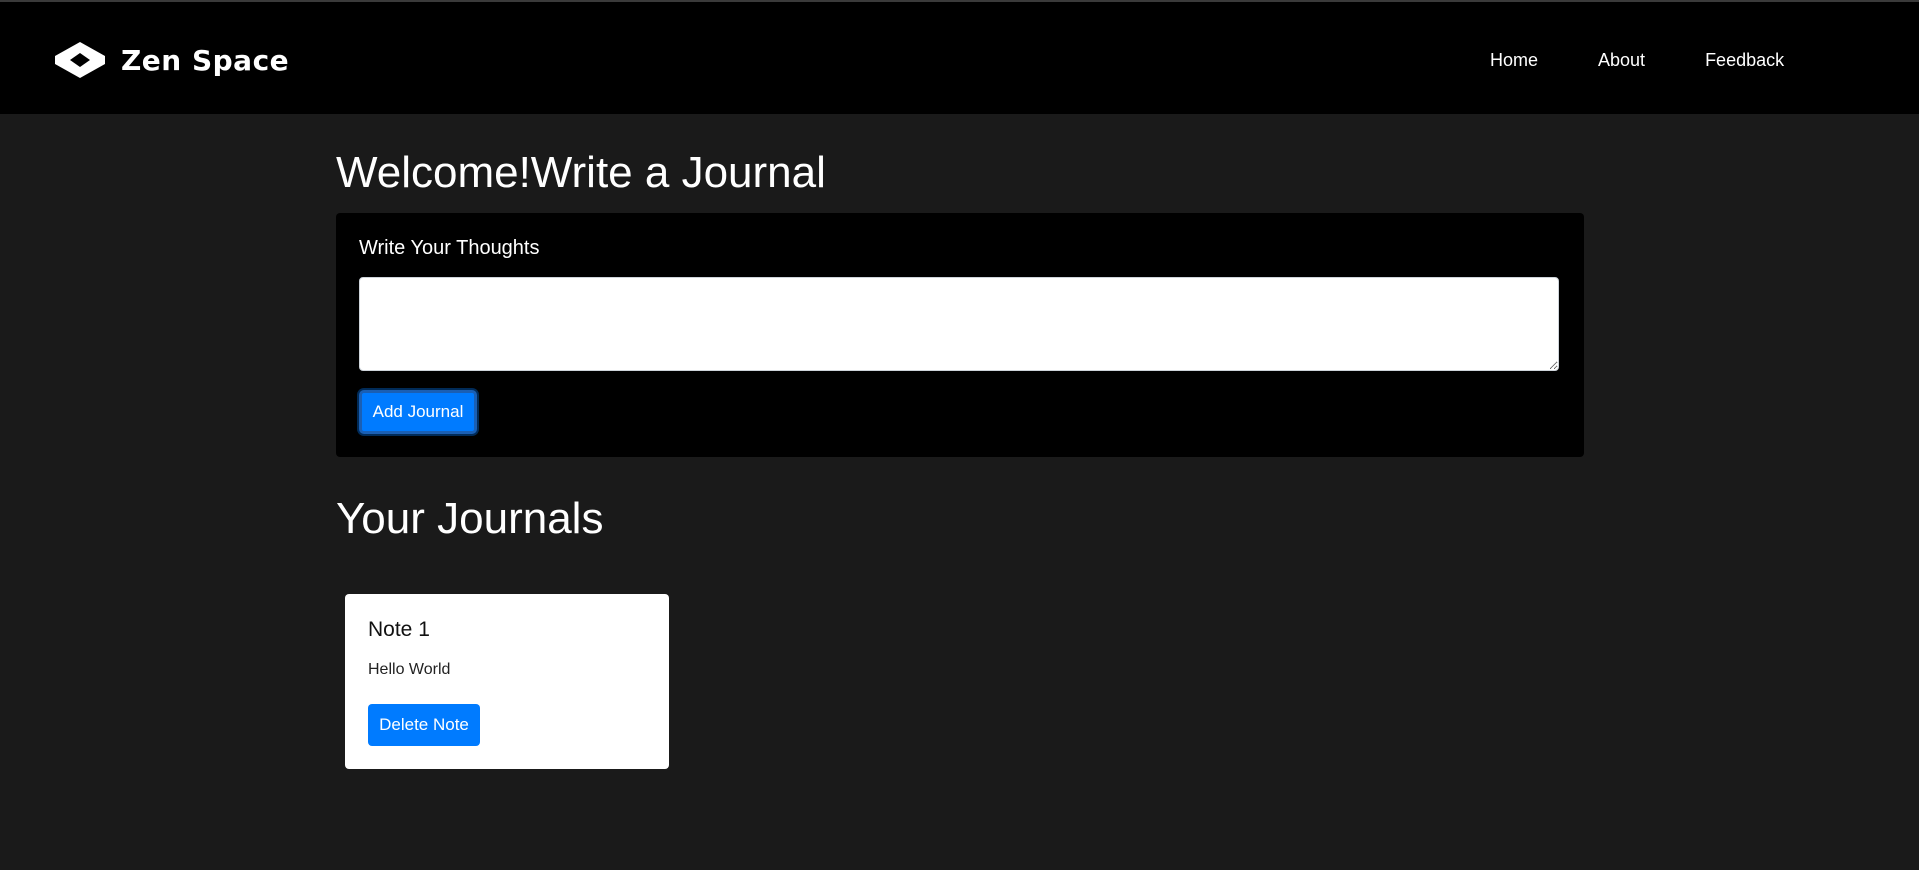 This screenshot has width=1919, height=870. I want to click on brand-link: Zen Space, so click(172, 60).